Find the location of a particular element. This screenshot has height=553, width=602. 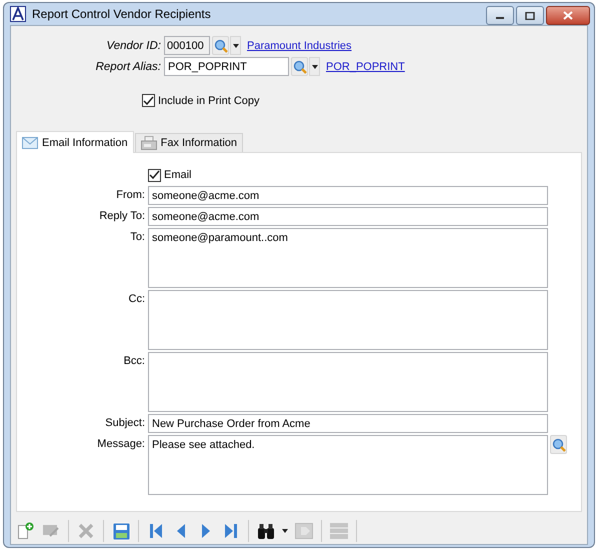

close-icon is located at coordinates (568, 15).